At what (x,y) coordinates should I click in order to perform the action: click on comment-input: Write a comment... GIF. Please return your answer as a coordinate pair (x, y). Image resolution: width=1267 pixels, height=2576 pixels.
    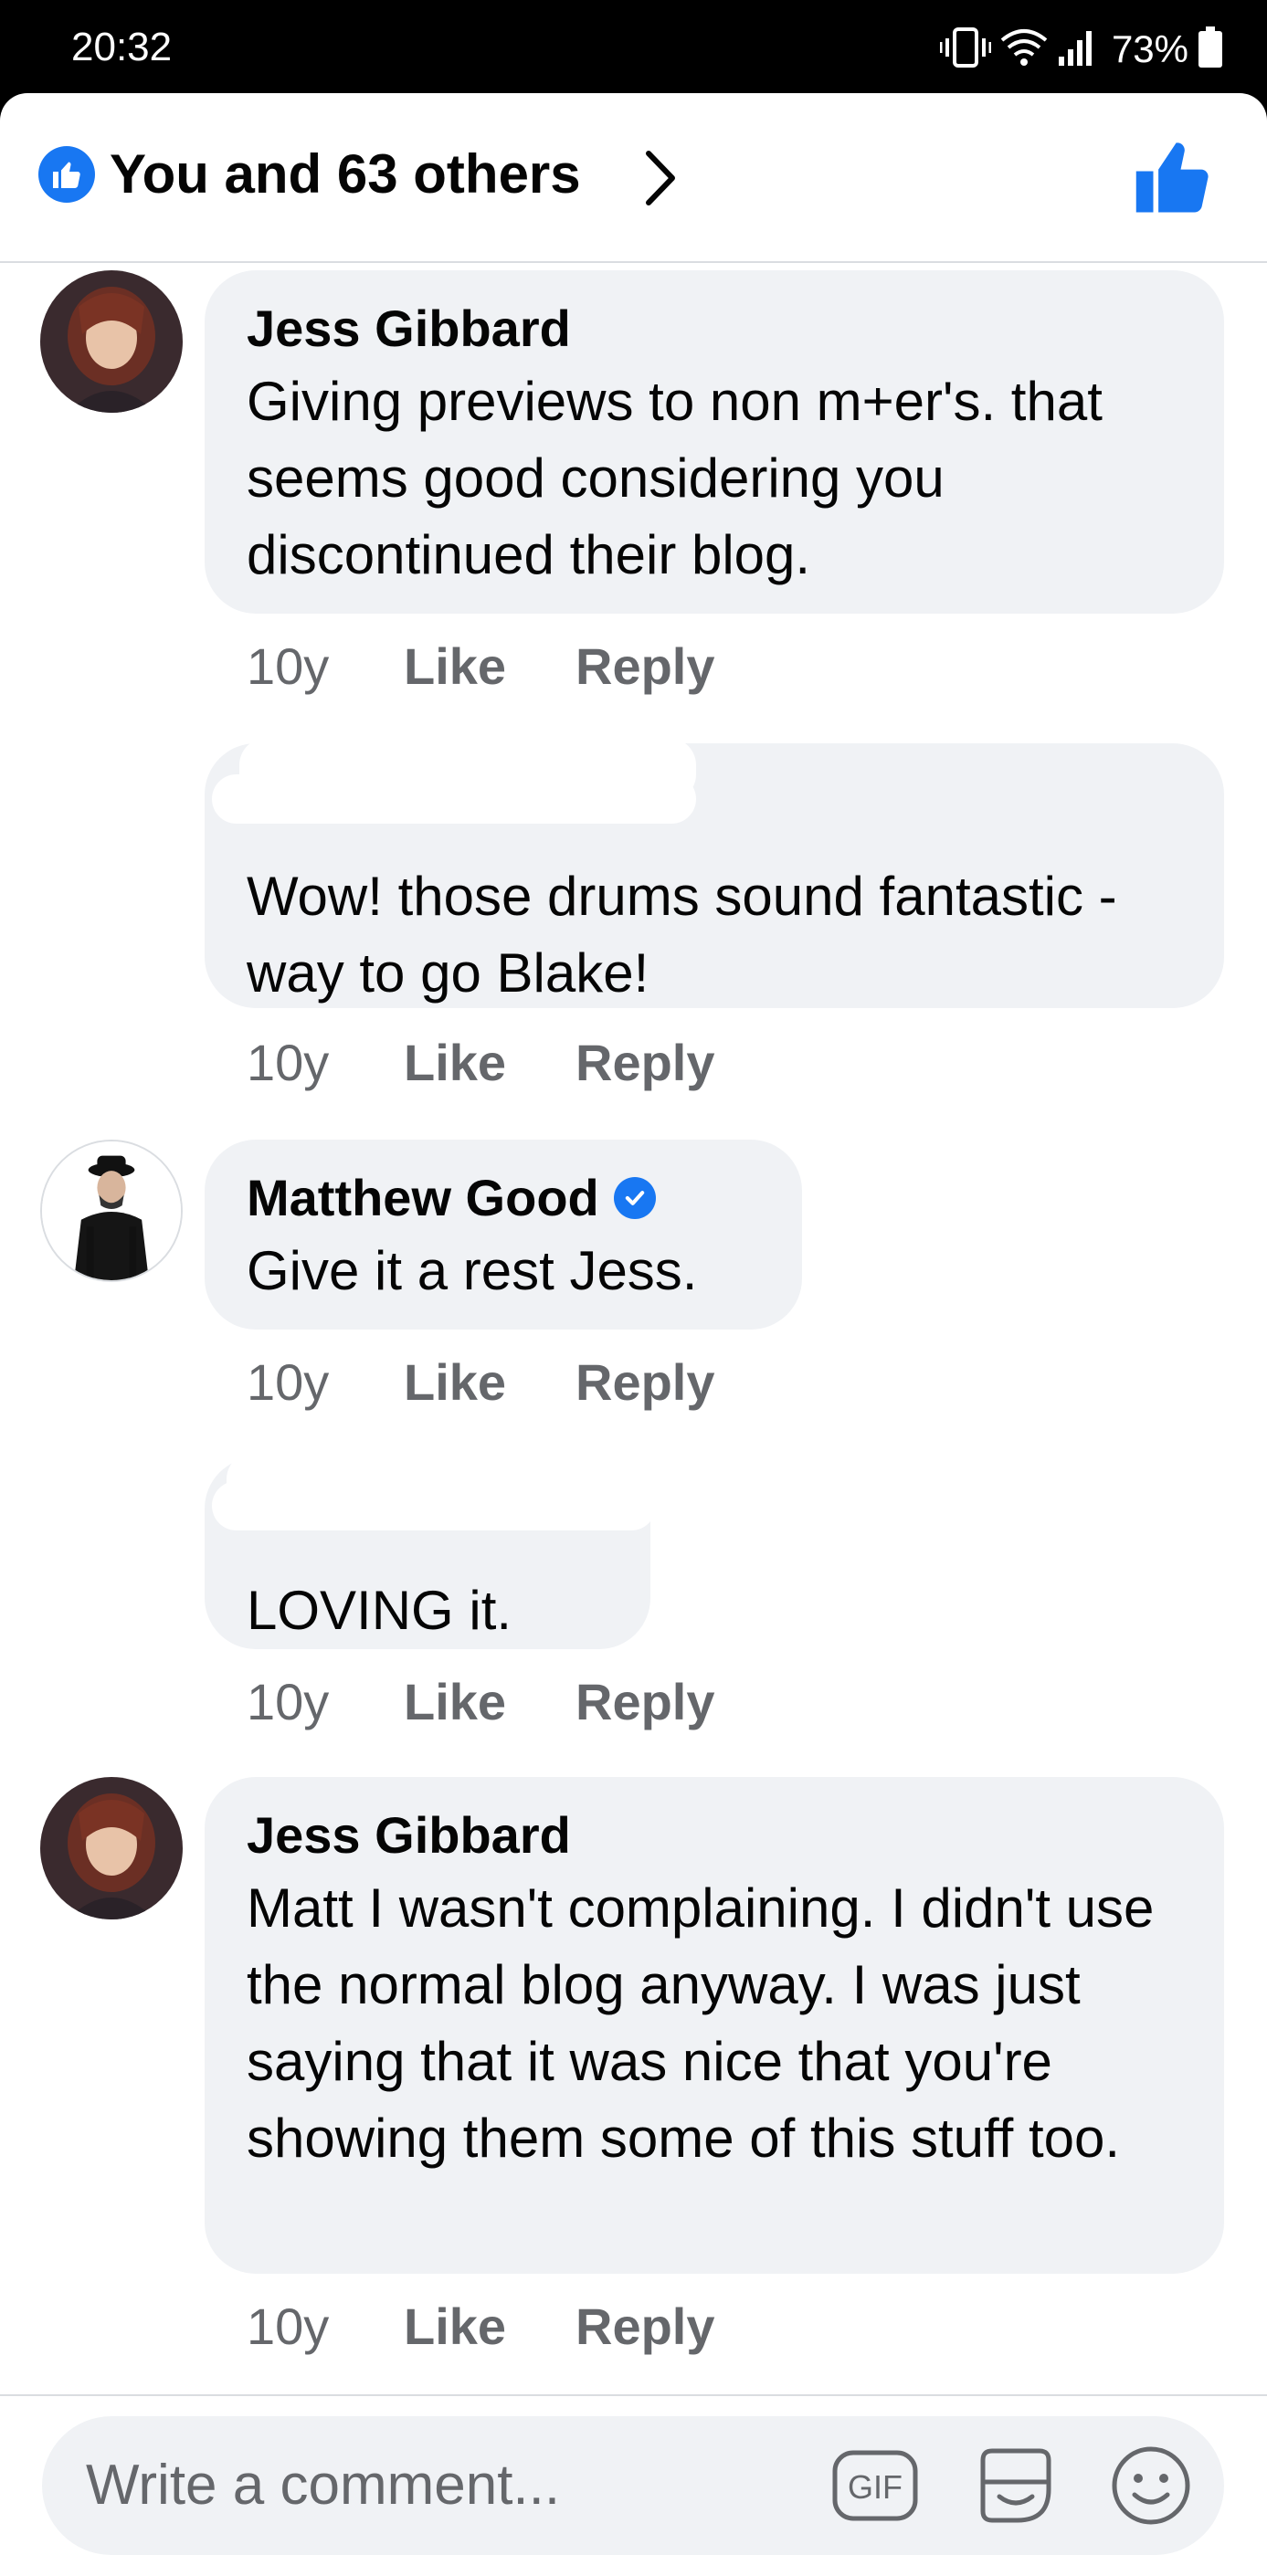
    Looking at the image, I should click on (633, 2485).